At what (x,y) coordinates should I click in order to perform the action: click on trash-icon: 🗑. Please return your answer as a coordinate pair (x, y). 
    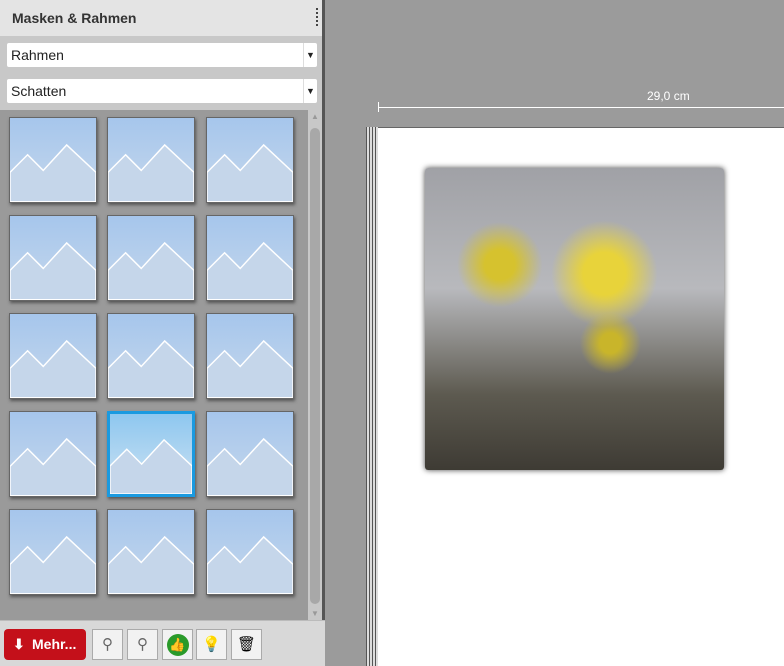
    Looking at the image, I should click on (246, 644).